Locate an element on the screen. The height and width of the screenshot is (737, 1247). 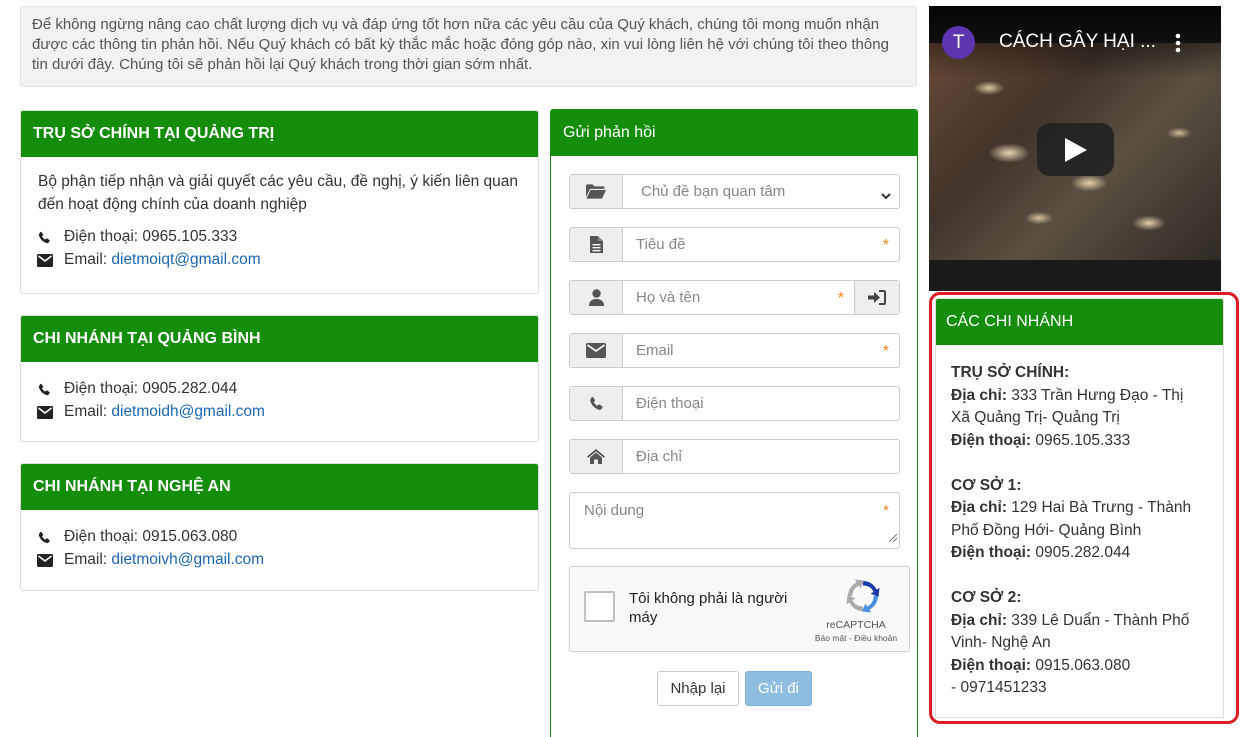
subject-field: Tiêu đề * is located at coordinates (734, 244).